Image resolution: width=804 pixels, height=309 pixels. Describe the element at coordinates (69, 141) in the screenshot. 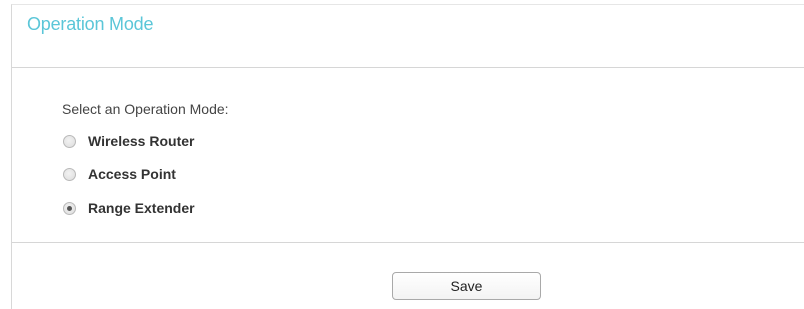

I see `radio-wireless-router` at that location.